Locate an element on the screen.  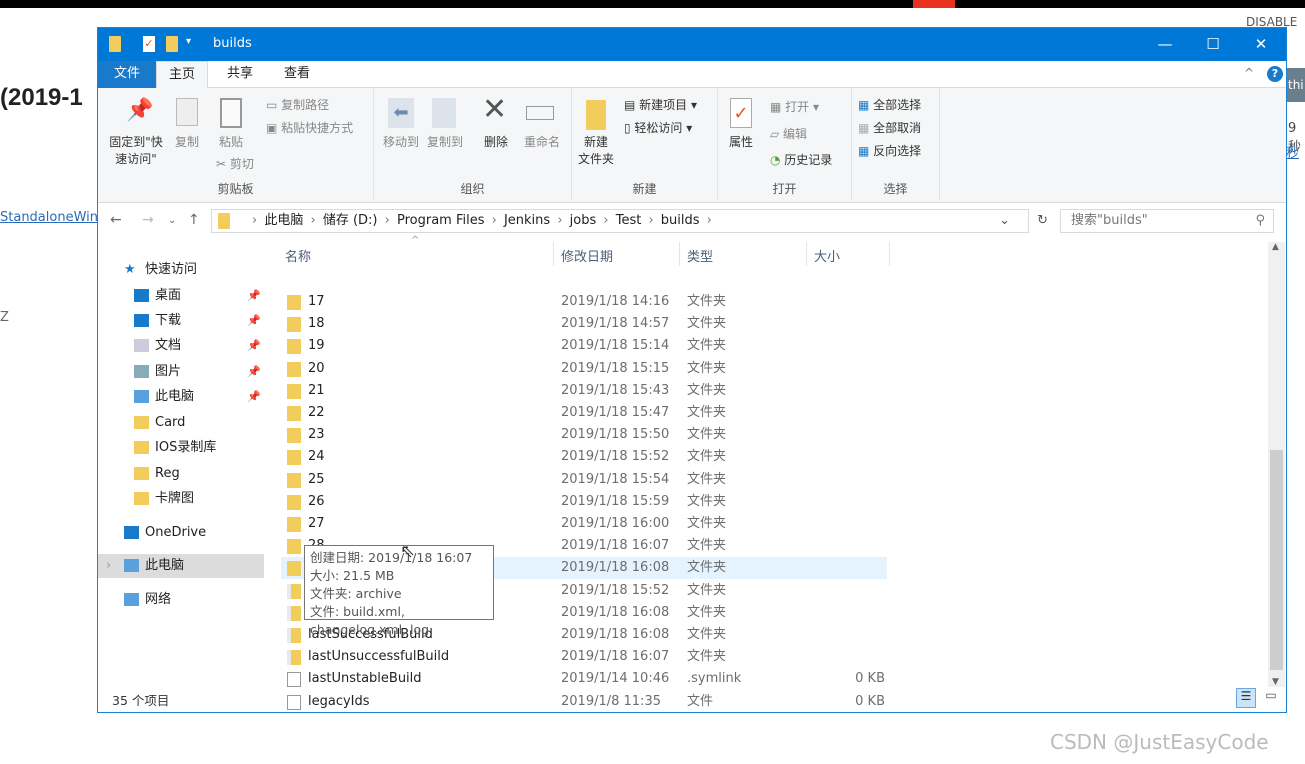
tab-home: 主页 is located at coordinates (182, 75).